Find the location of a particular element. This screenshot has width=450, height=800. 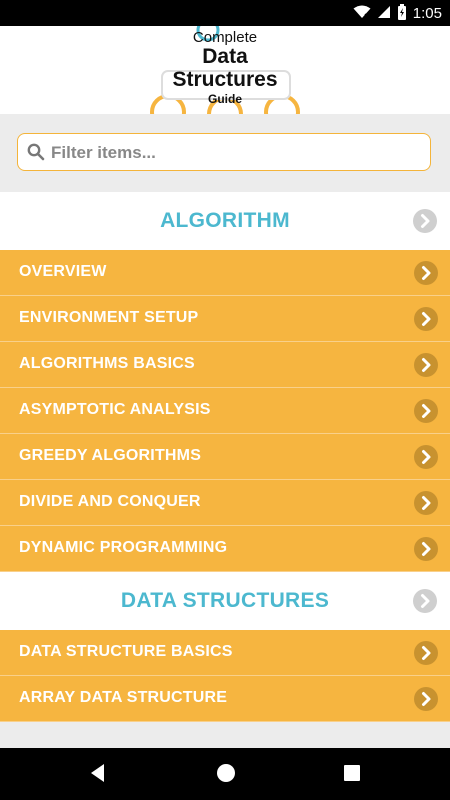

back-icon is located at coordinates (98, 775).